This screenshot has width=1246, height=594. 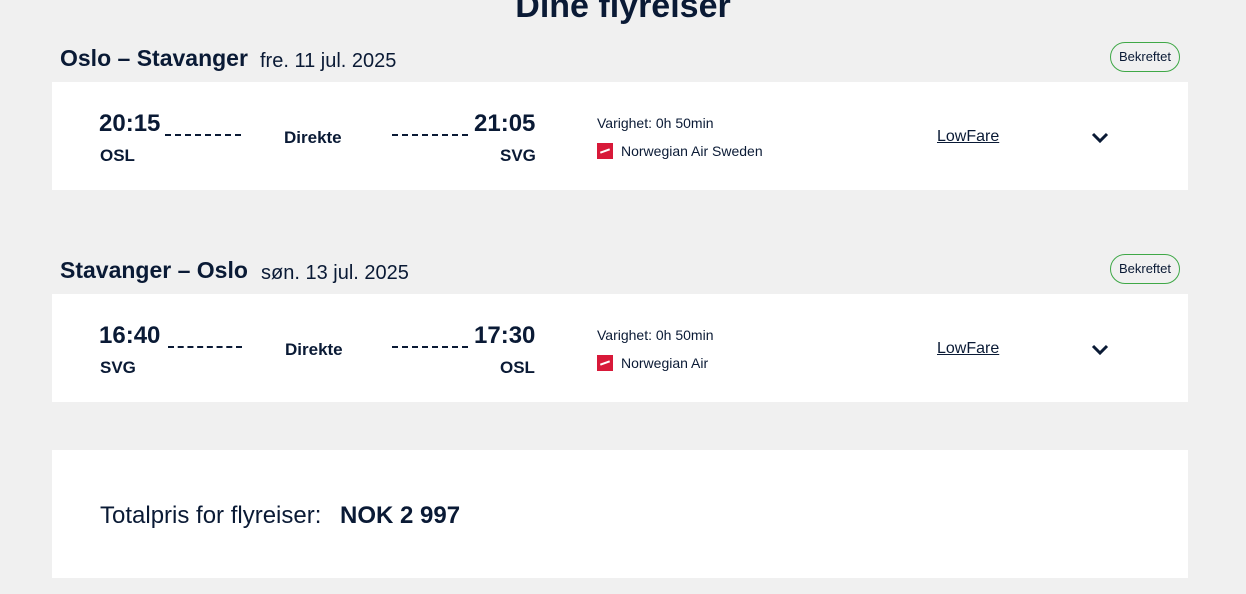 I want to click on airline-info: Norwegian Air Sweden, so click(x=680, y=151).